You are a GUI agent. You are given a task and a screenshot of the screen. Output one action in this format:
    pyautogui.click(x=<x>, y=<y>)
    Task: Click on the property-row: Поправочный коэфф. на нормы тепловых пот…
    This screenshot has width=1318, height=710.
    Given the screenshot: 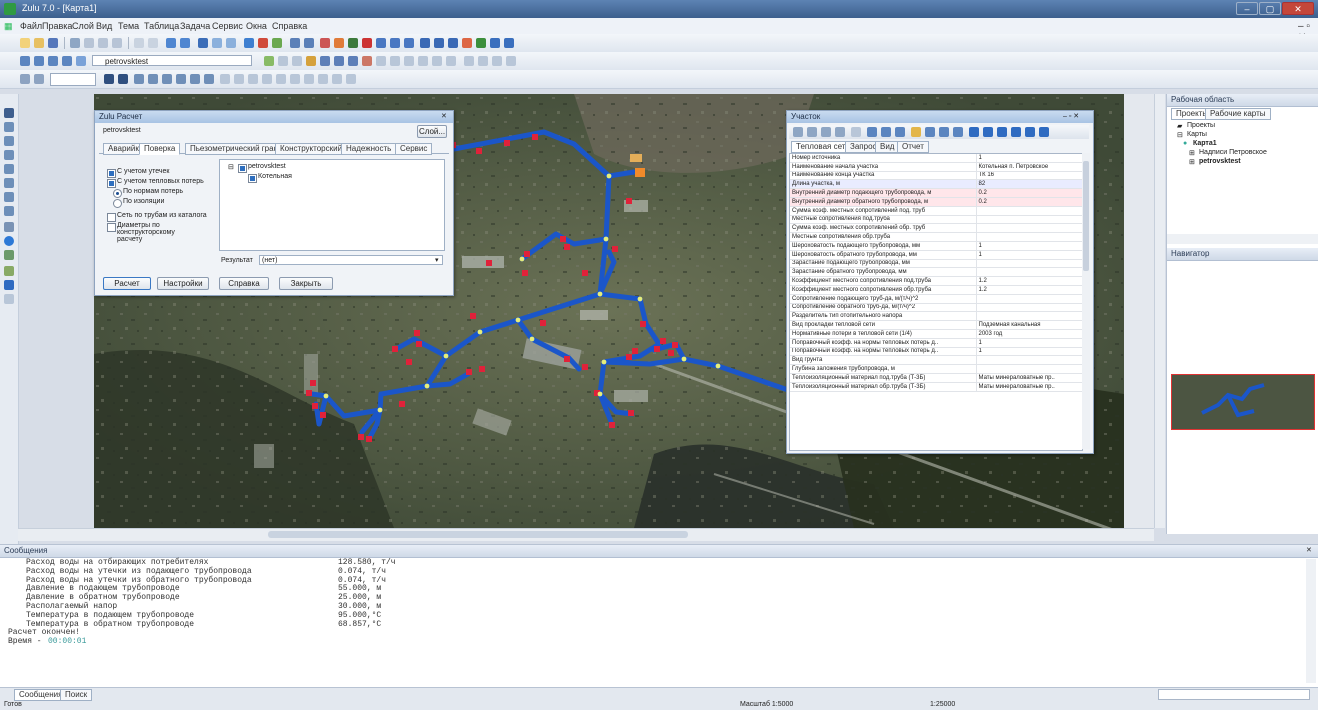 What is the action you would take?
    pyautogui.click(x=936, y=343)
    